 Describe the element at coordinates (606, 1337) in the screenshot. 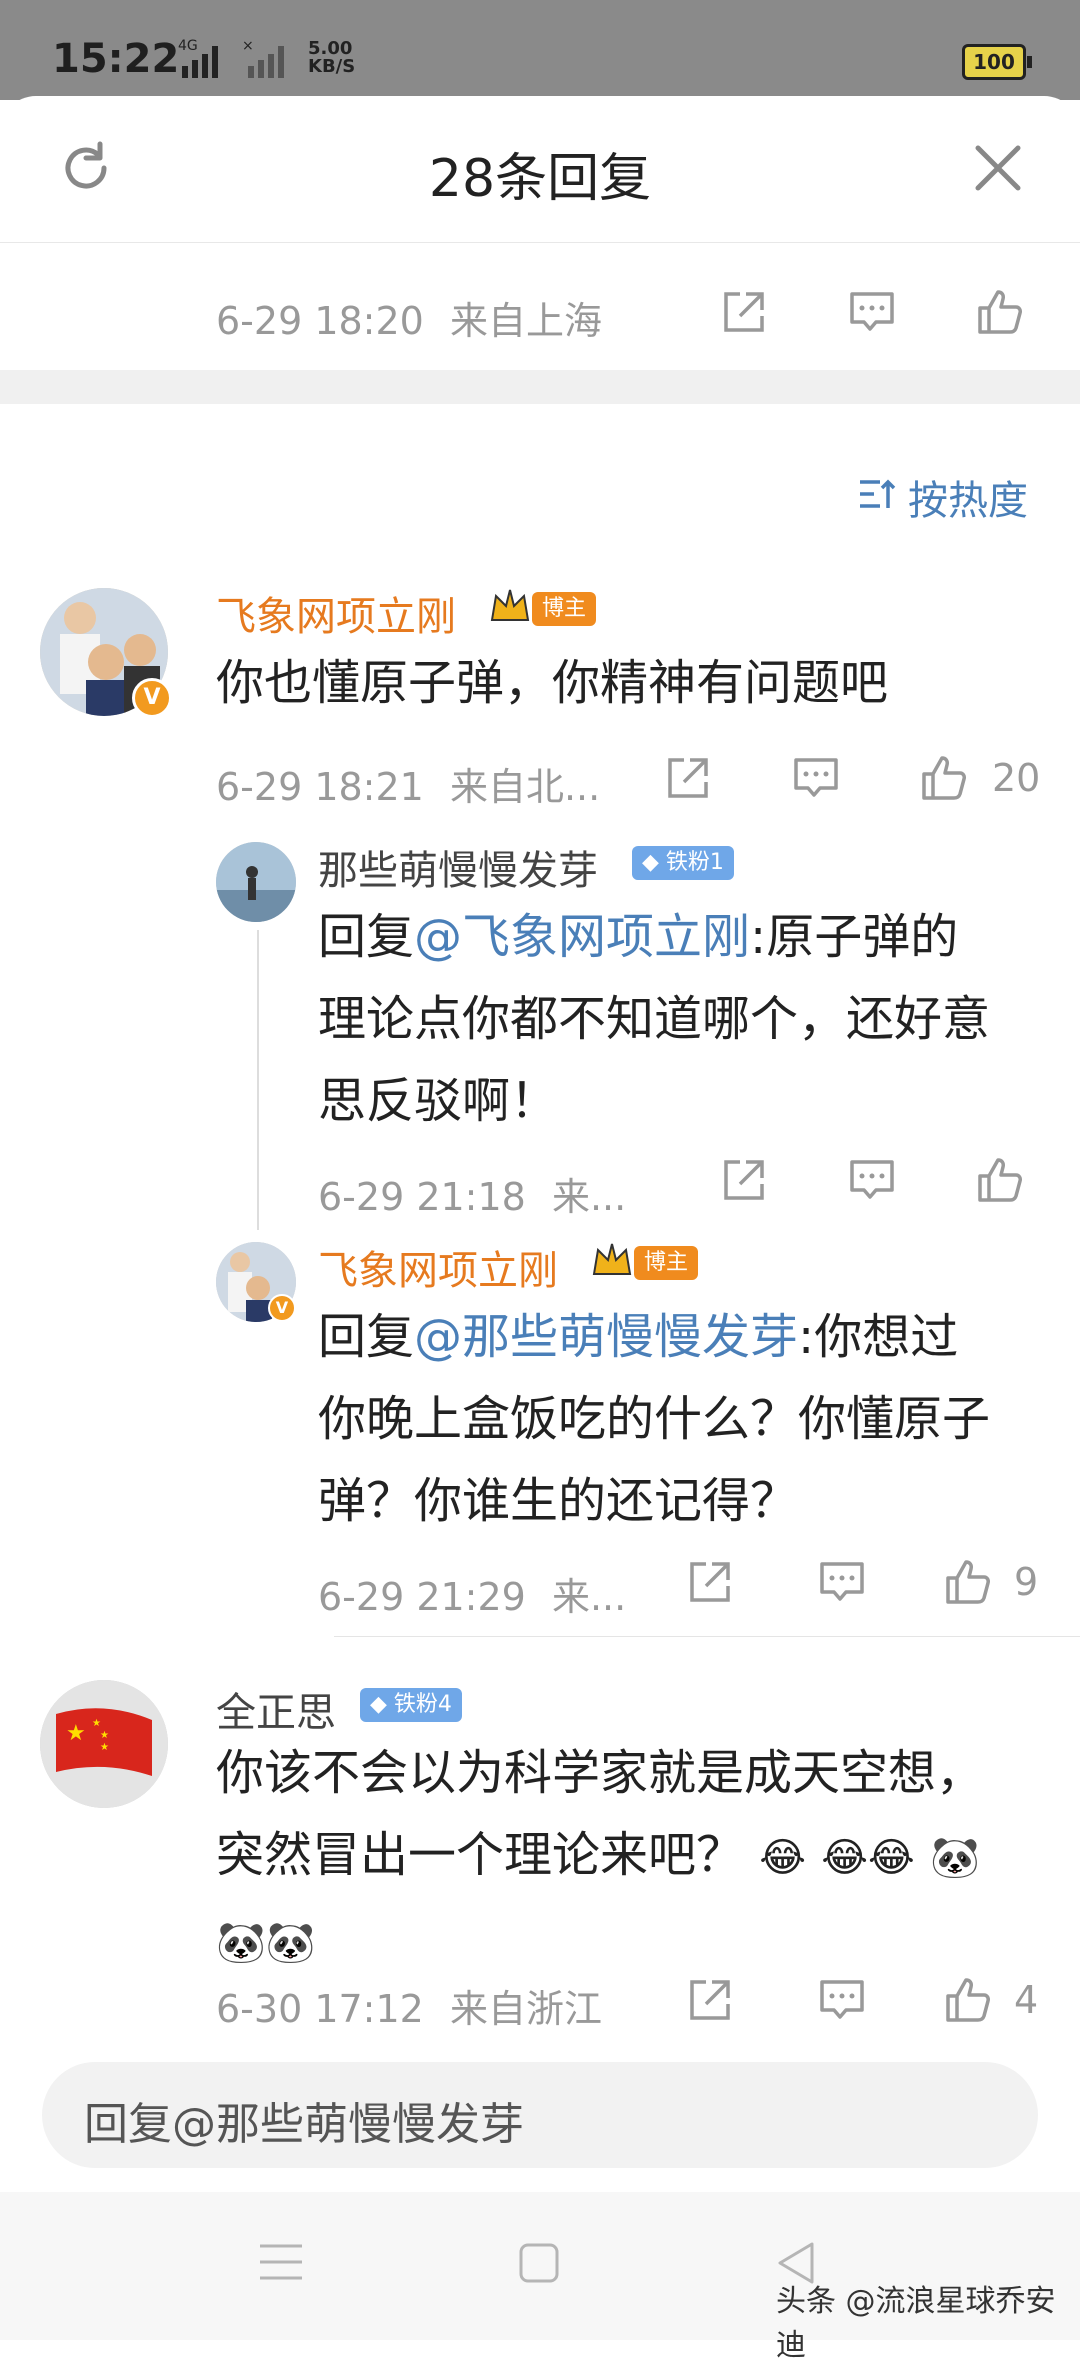

I see `mention-link: @那些萌慢慢发芽` at that location.